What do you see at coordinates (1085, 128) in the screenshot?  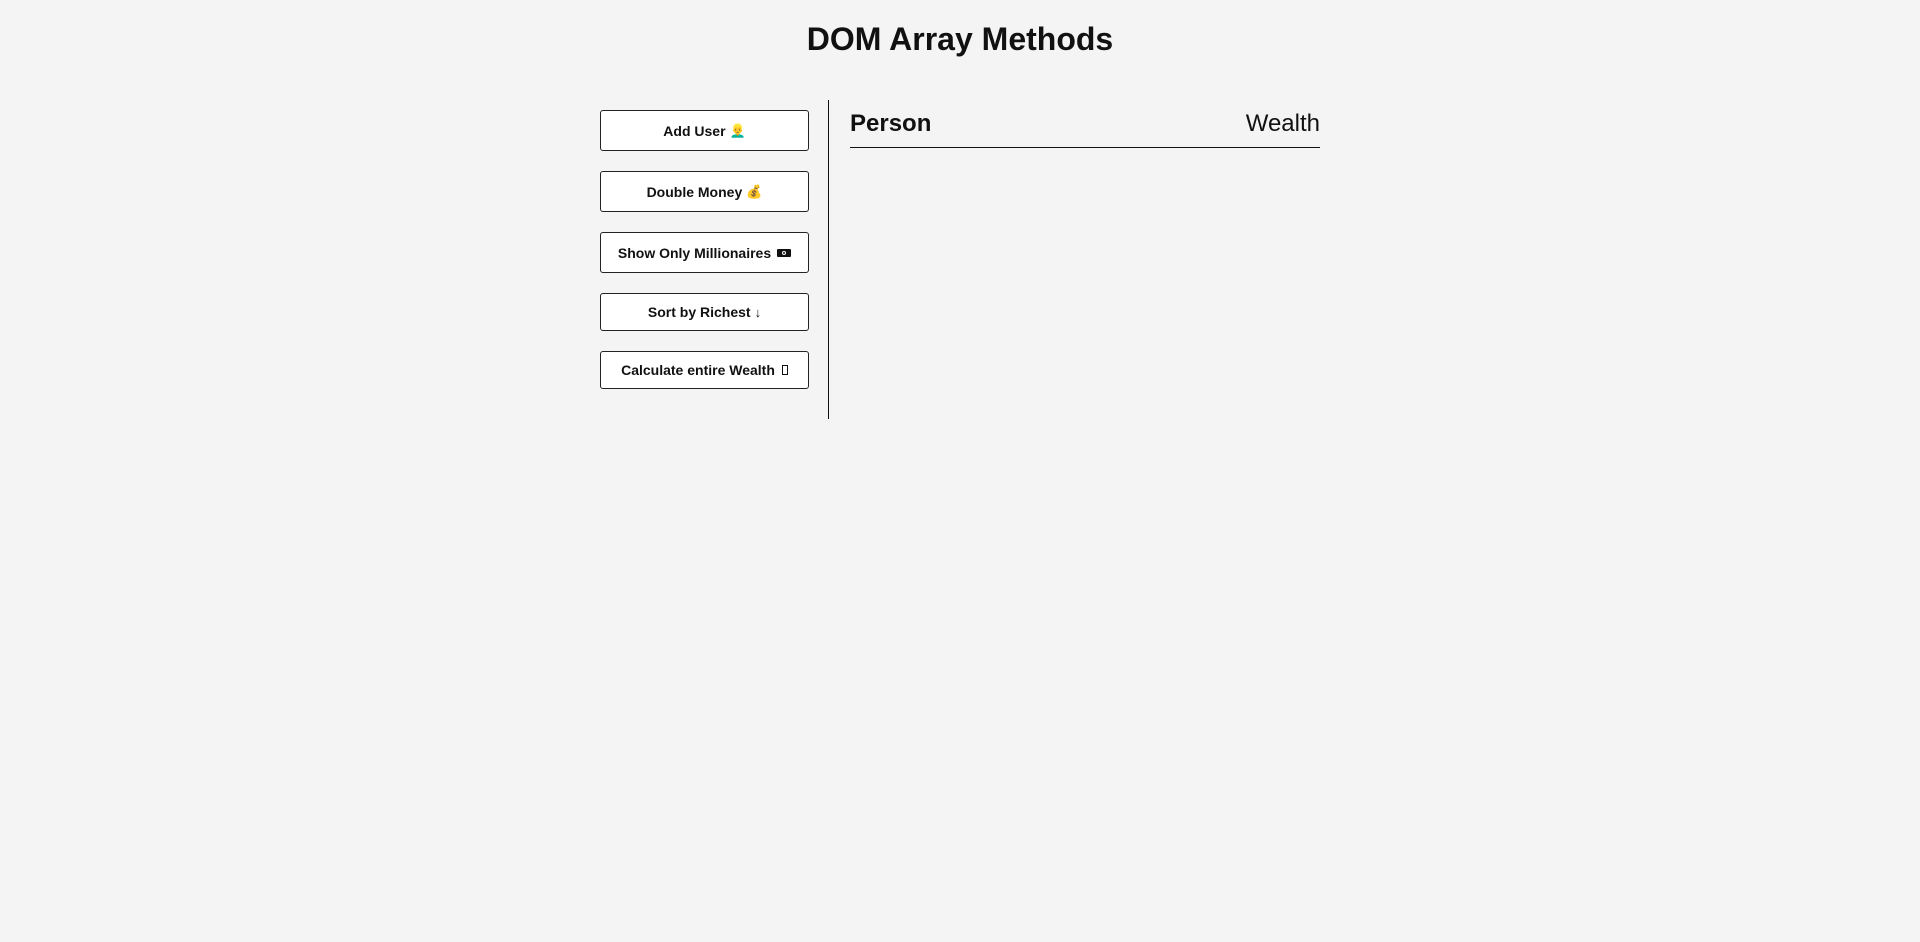 I see `table-header: Person Wealth` at bounding box center [1085, 128].